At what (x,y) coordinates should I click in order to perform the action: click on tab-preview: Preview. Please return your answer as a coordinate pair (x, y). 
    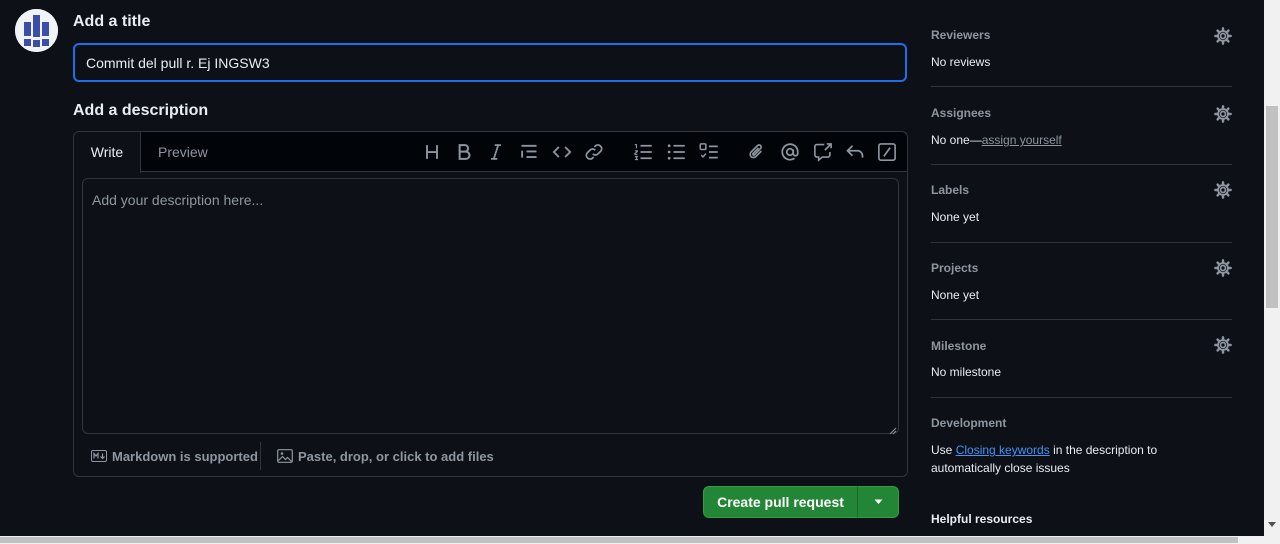
    Looking at the image, I should click on (183, 152).